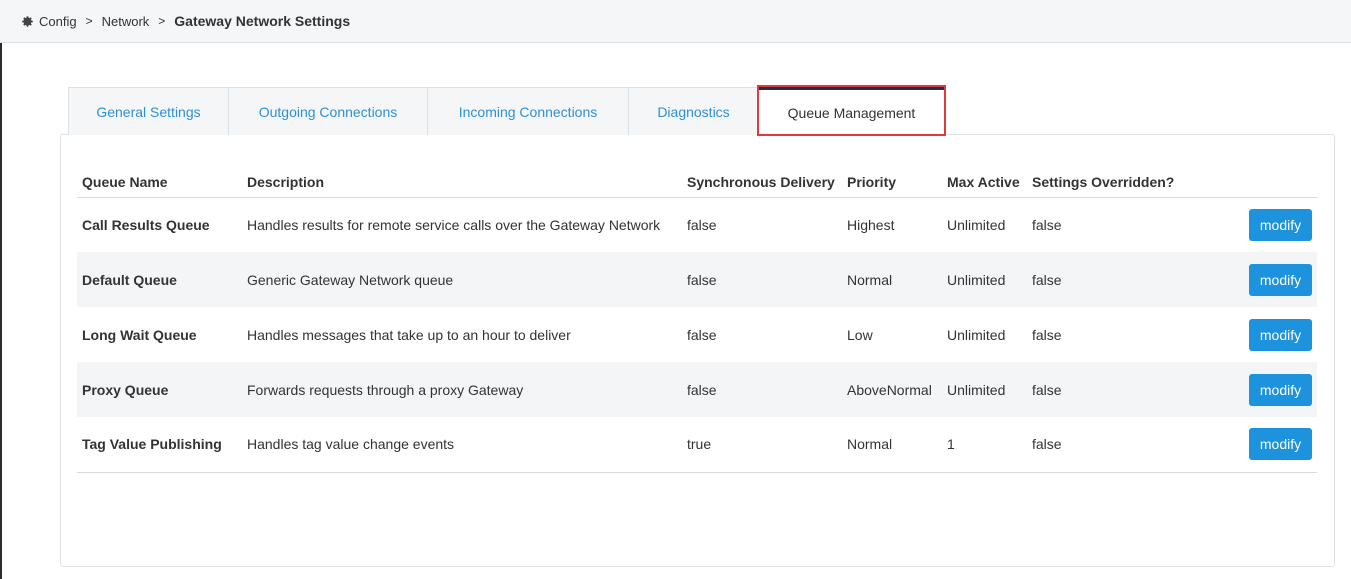 Image resolution: width=1351 pixels, height=579 pixels. What do you see at coordinates (462, 445) in the screenshot?
I see `queue-description: Handles tag value change events` at bounding box center [462, 445].